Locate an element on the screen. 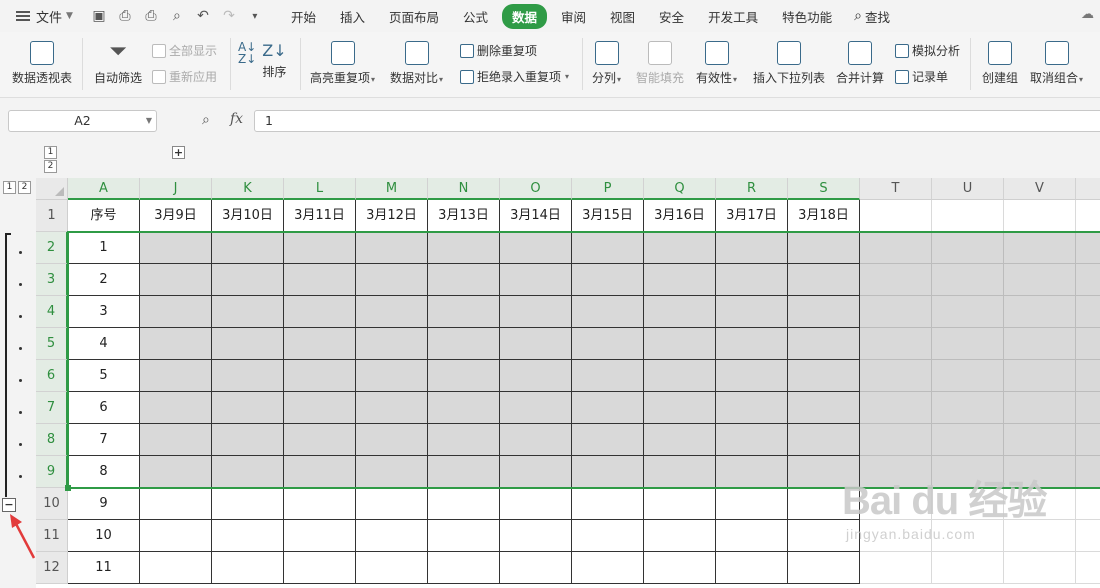  header-cell: 3月14日 is located at coordinates (536, 216).